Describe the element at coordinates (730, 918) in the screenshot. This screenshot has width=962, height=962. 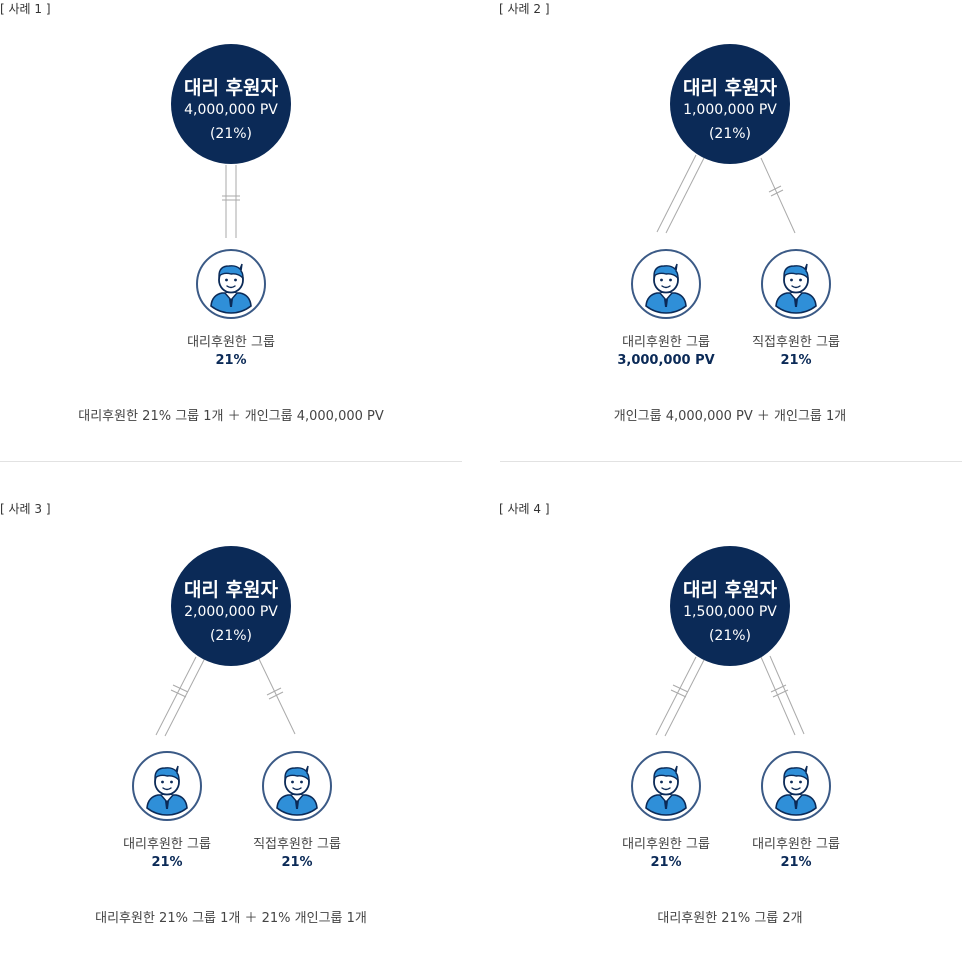
I see `case-summary: 대리후원한 21% 그룹 2개` at that location.